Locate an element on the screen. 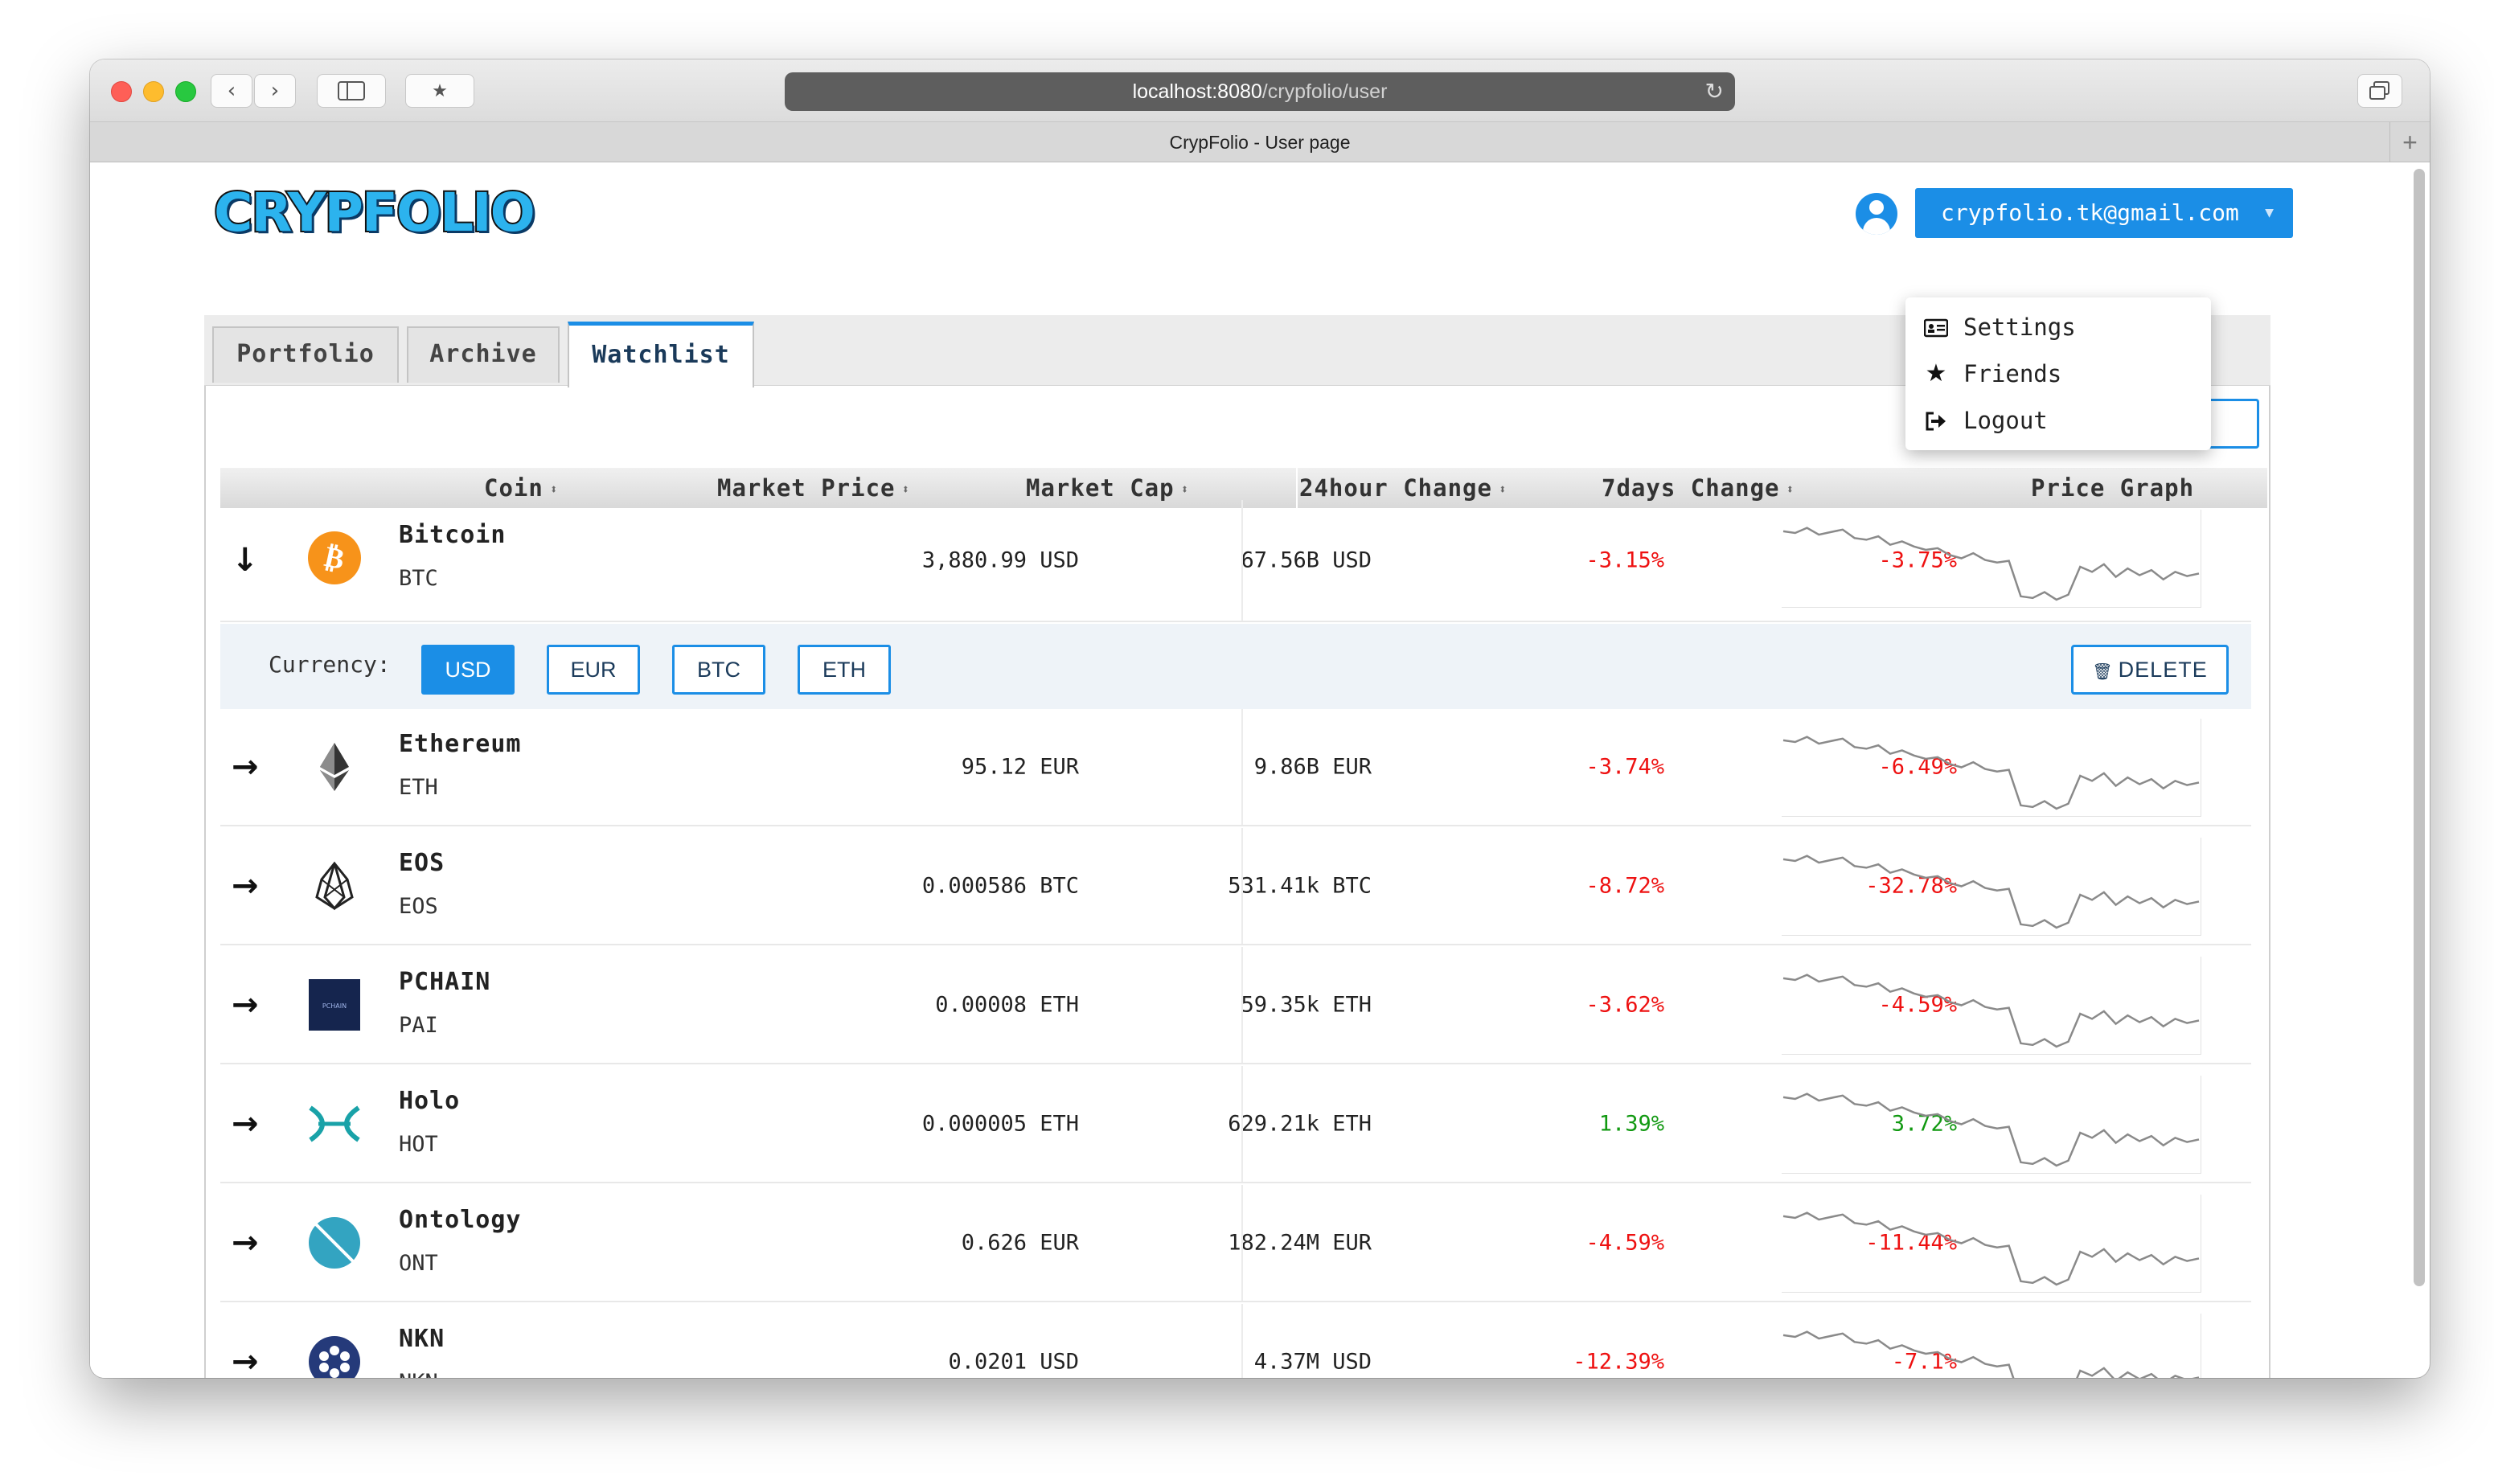 This screenshot has height=1484, width=2494. star-icon: ★ is located at coordinates (1936, 373).